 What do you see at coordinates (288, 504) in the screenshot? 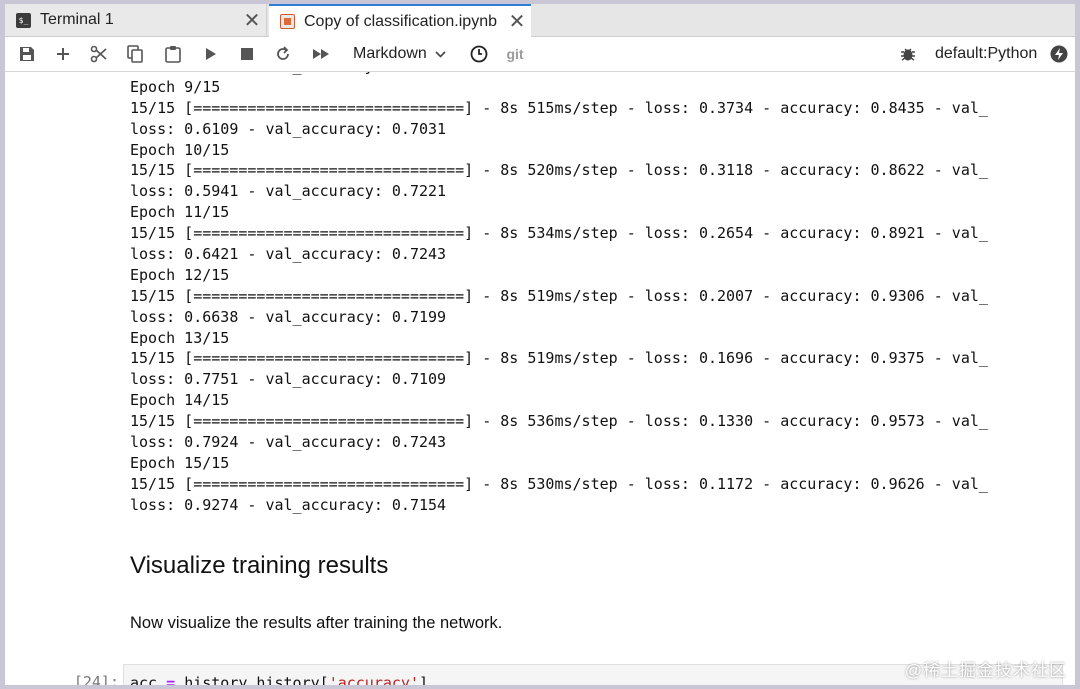
I see `output-line: loss: 0.9274 - val_accuracy: 0.7154` at bounding box center [288, 504].